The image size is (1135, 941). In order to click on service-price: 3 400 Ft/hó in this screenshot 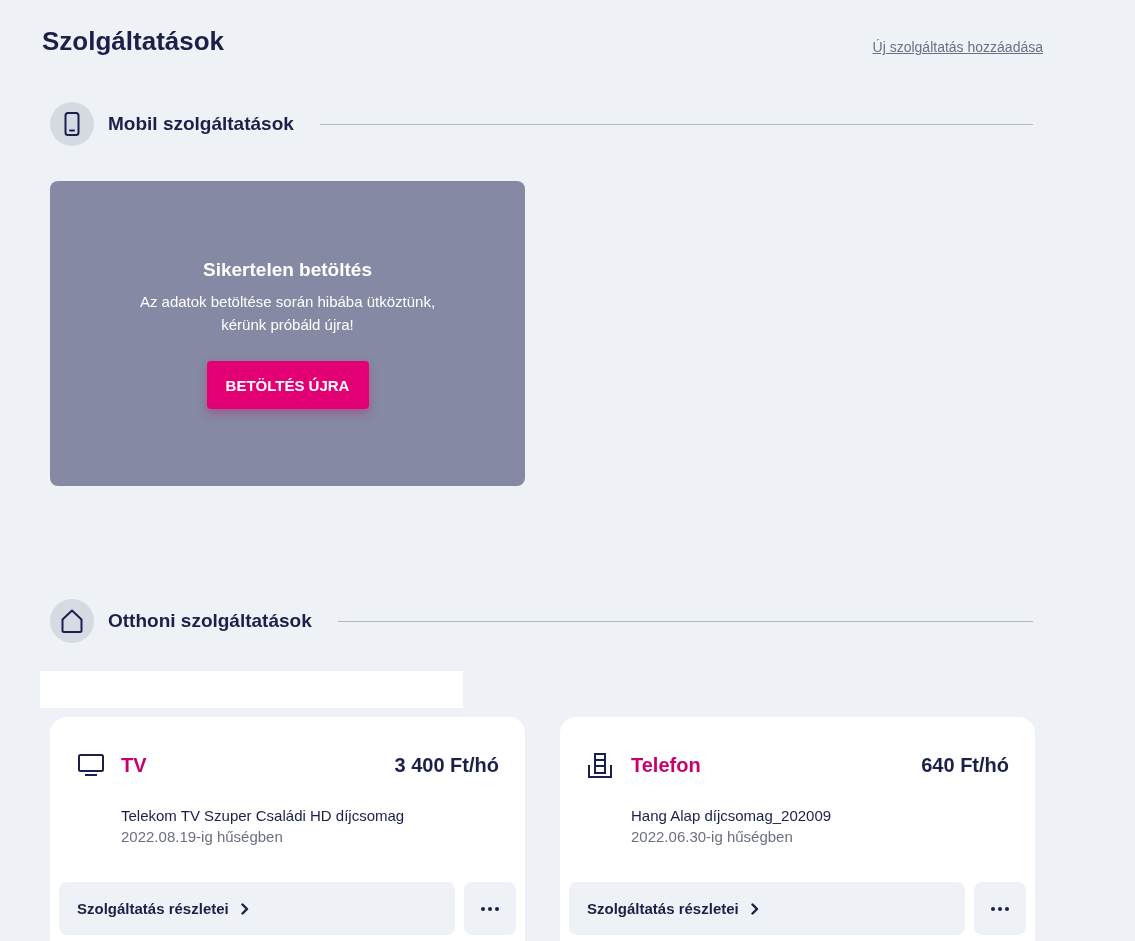, I will do `click(446, 765)`.